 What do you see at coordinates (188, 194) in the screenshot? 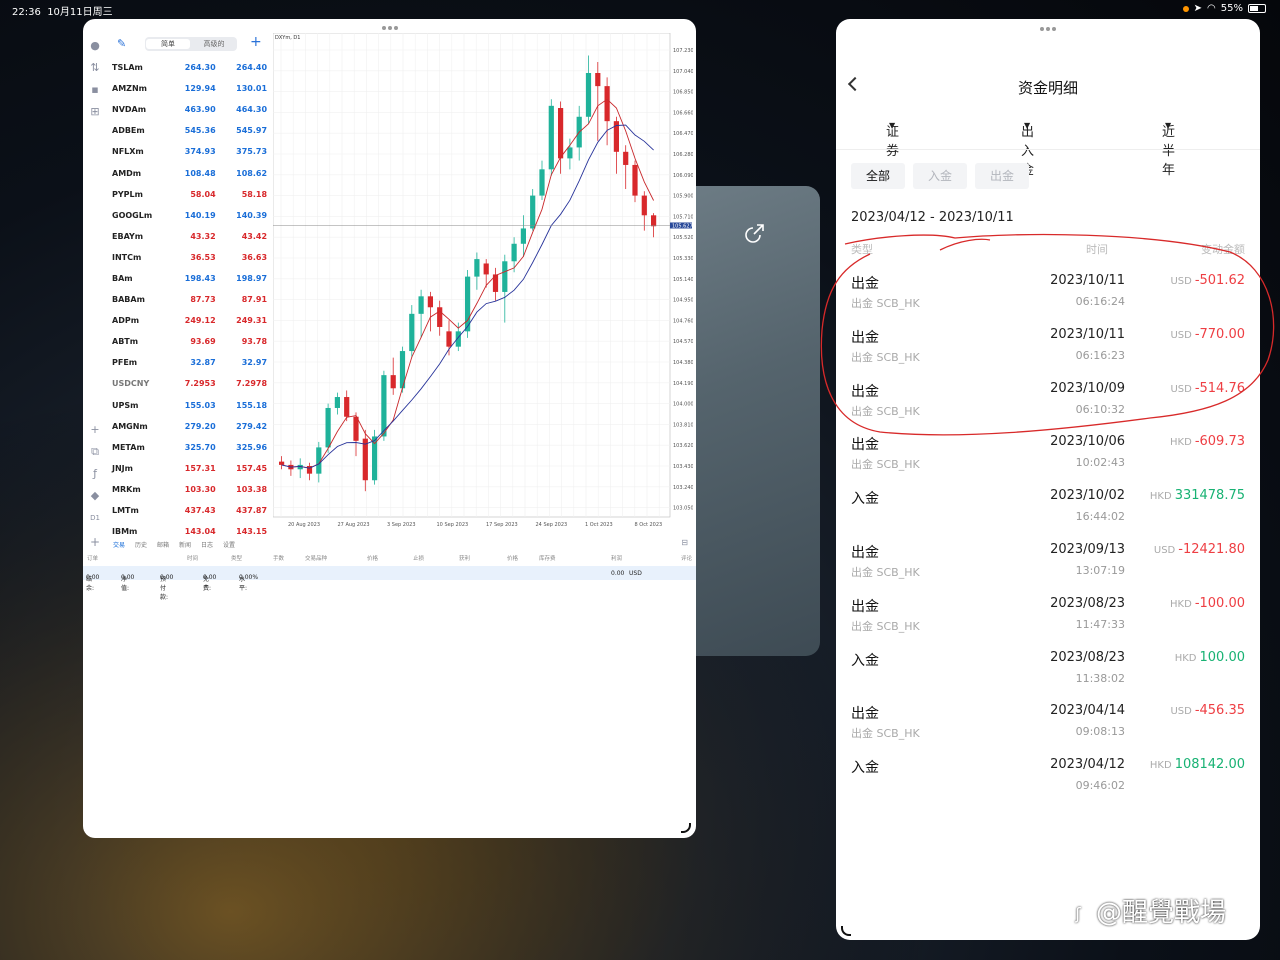
I see `quote-row: PYPLm 58.04 58.18` at bounding box center [188, 194].